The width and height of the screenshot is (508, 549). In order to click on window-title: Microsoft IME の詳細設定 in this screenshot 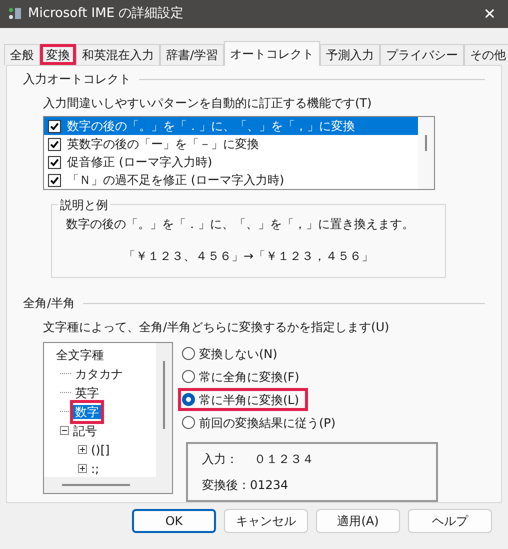, I will do `click(106, 14)`.